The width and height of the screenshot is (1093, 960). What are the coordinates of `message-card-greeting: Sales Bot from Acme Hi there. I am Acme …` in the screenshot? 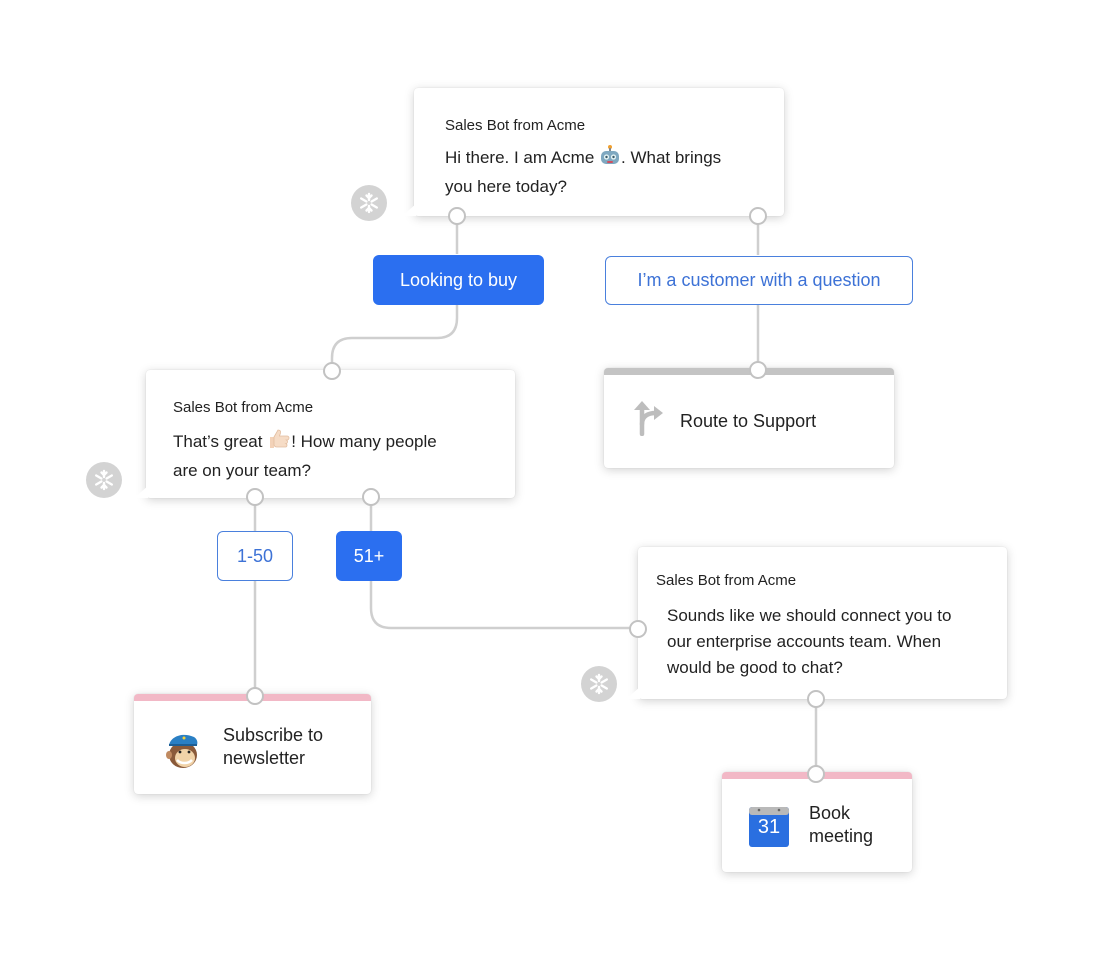 It's located at (599, 152).